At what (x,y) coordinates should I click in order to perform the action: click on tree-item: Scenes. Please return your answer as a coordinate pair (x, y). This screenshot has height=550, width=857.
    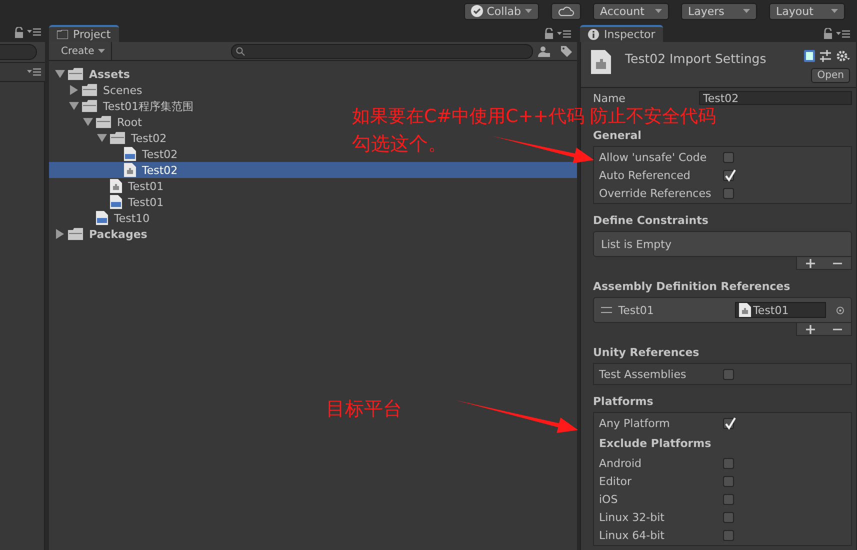
    Looking at the image, I should click on (105, 90).